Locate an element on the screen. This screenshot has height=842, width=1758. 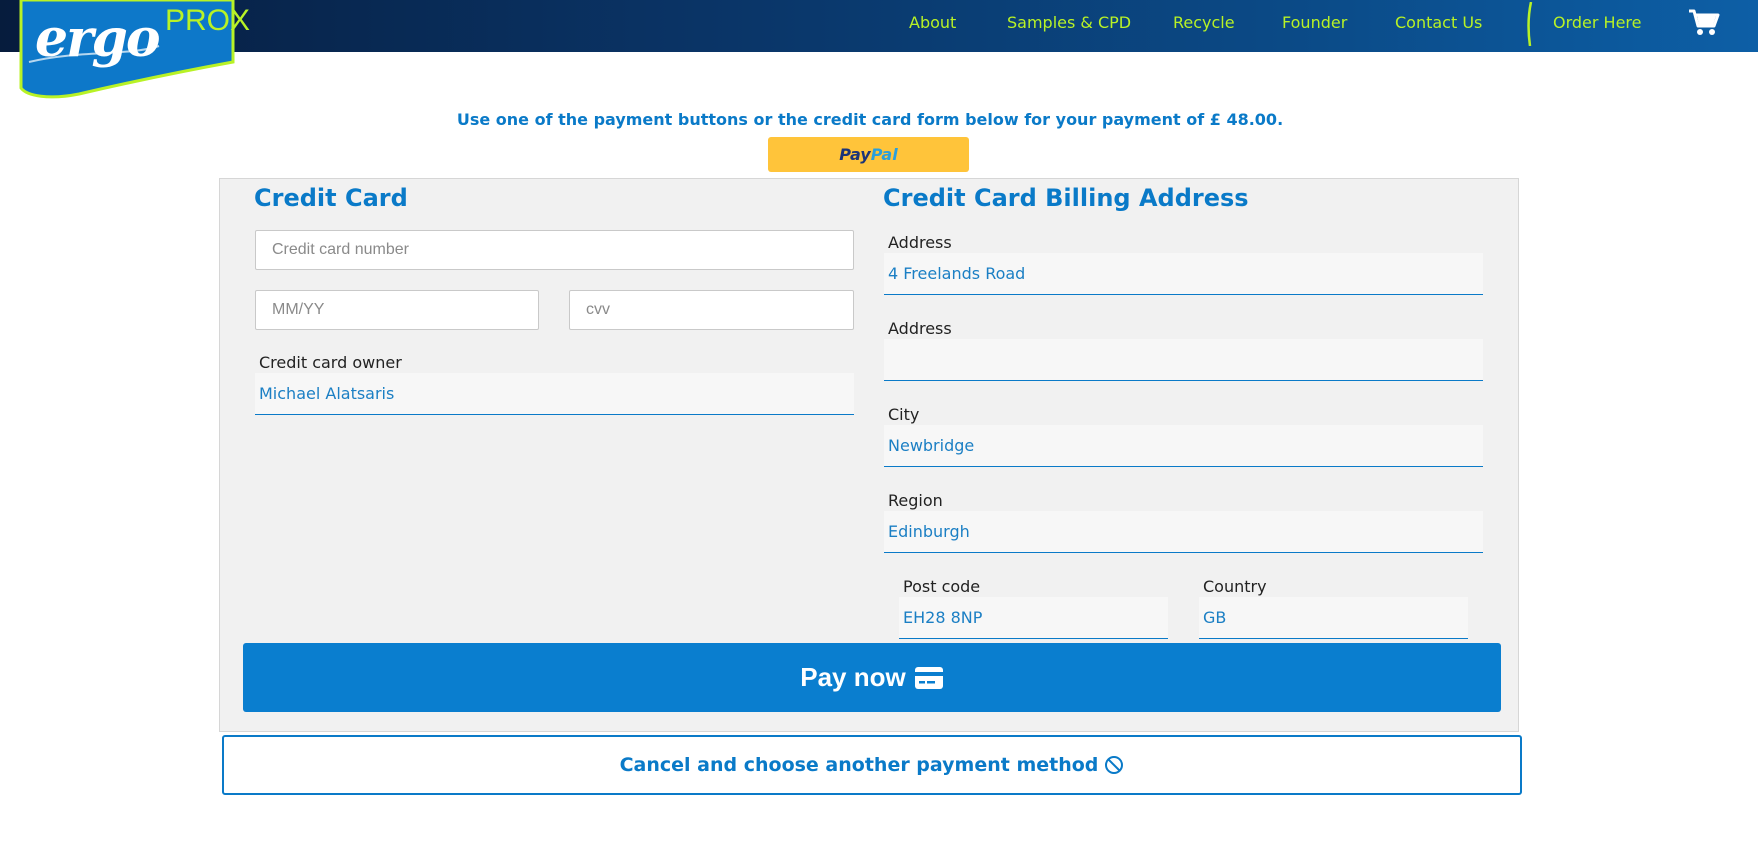
cart-icon is located at coordinates (1704, 22).